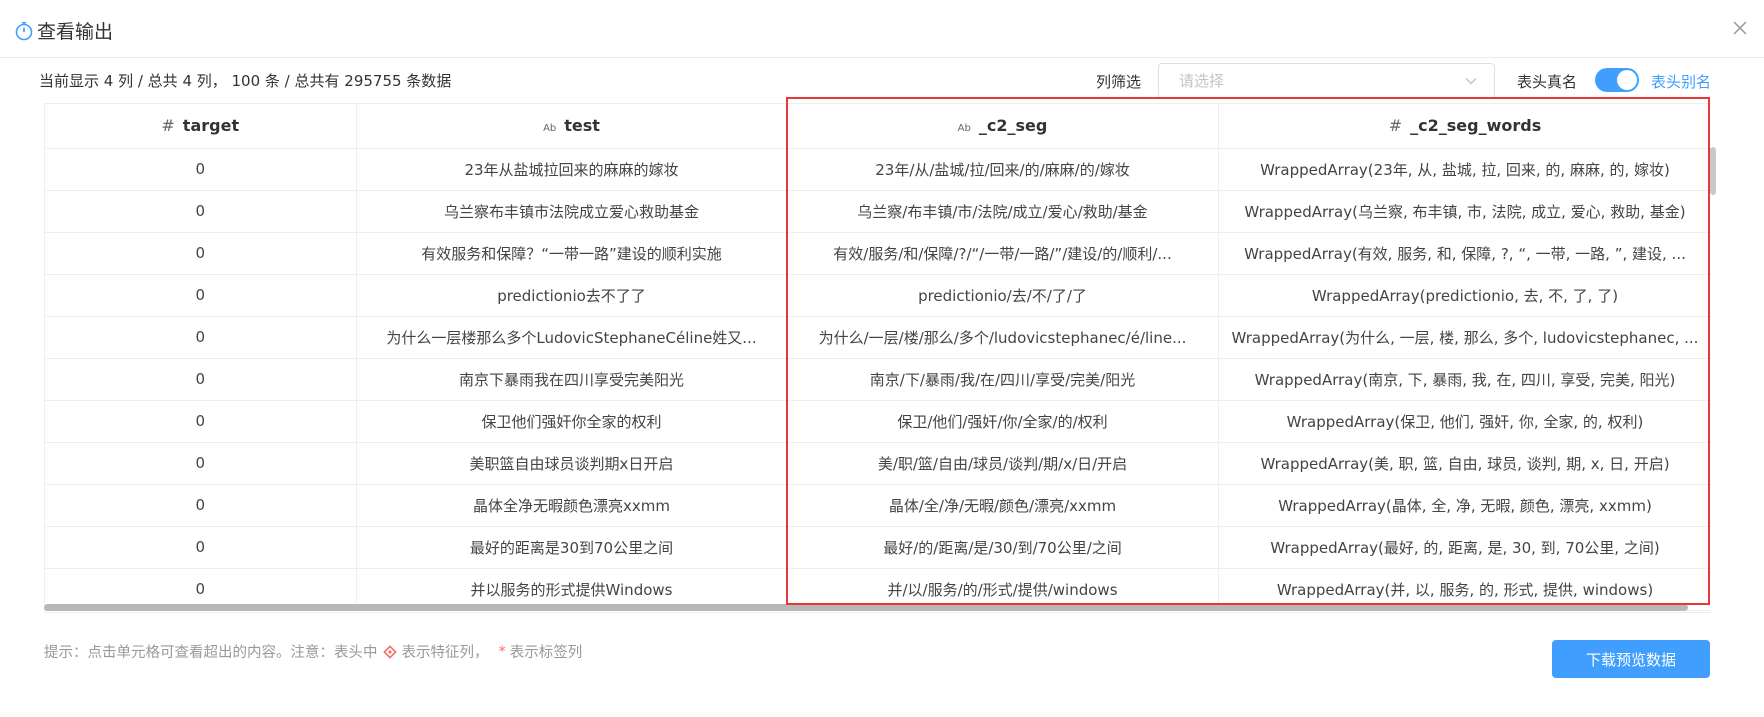 Image resolution: width=1764 pixels, height=717 pixels. Describe the element at coordinates (572, 253) in the screenshot. I see `table-cell: 有效服务和保障？“一带一路”建设的顺利实施` at that location.